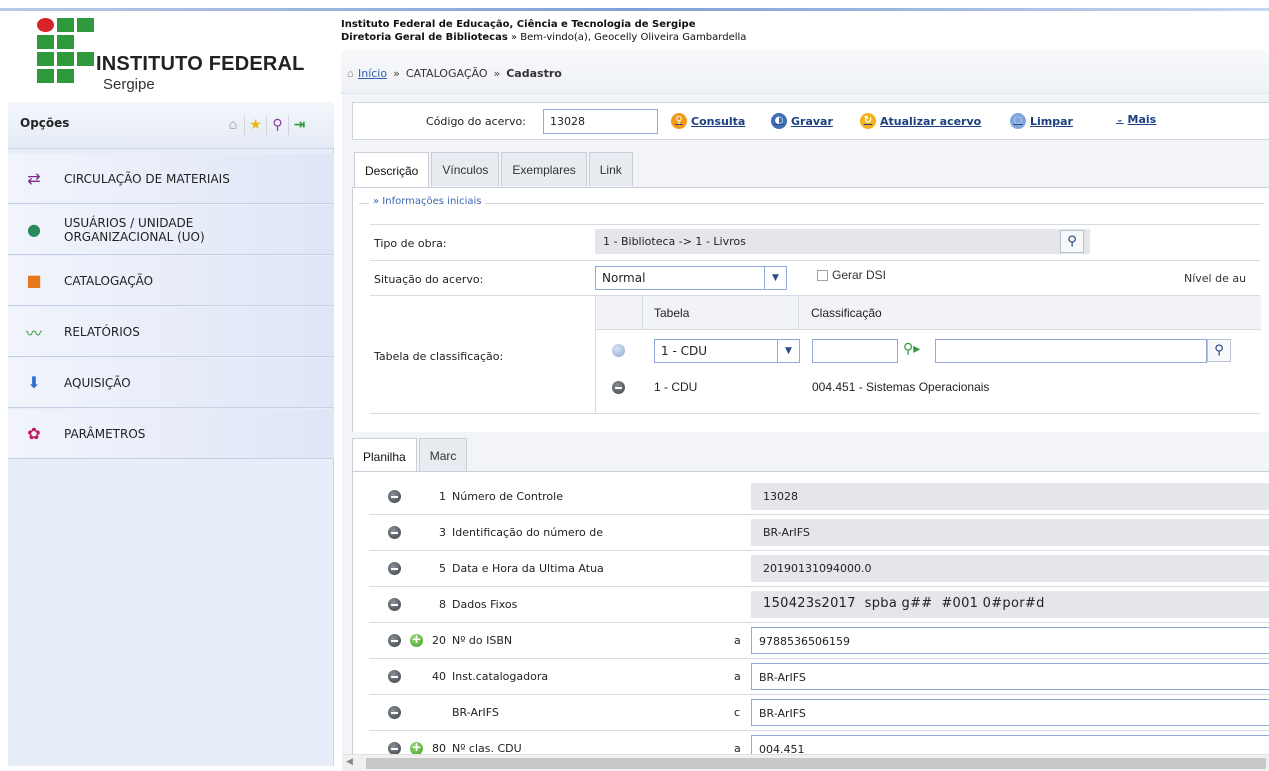  I want to click on horizontal-scrollbar: ◀, so click(805, 762).